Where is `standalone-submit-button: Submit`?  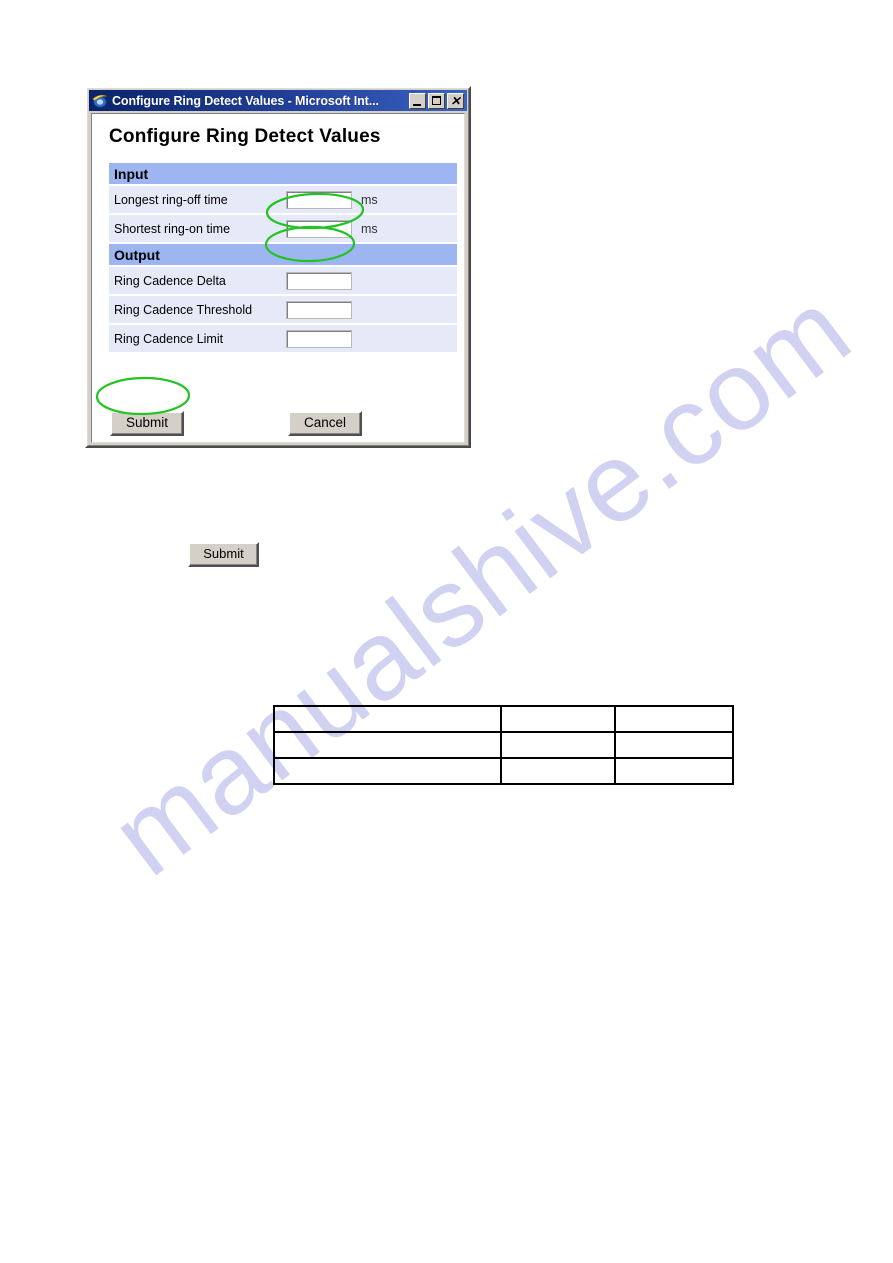 standalone-submit-button: Submit is located at coordinates (223, 554).